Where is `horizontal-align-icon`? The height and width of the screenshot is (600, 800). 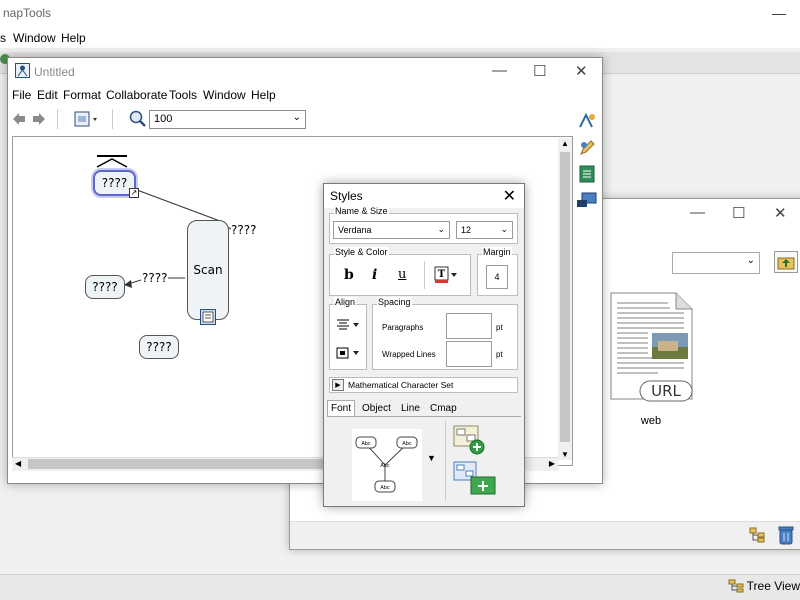 horizontal-align-icon is located at coordinates (349, 325).